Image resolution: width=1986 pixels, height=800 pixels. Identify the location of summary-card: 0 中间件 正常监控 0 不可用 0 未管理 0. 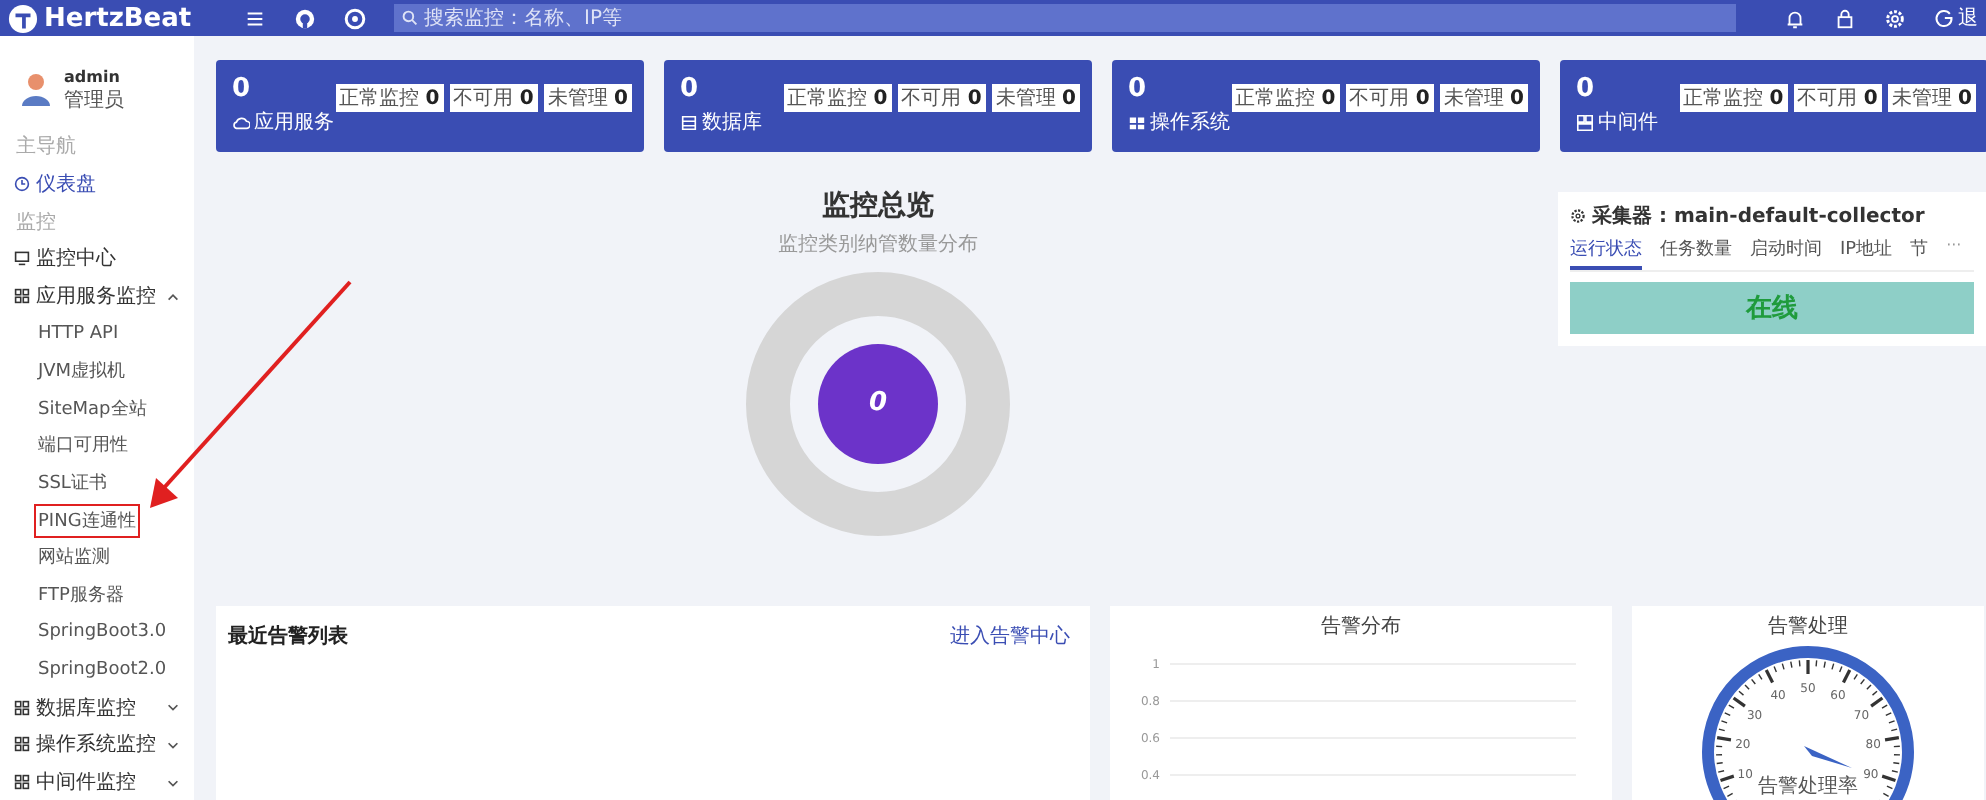
(1773, 106).